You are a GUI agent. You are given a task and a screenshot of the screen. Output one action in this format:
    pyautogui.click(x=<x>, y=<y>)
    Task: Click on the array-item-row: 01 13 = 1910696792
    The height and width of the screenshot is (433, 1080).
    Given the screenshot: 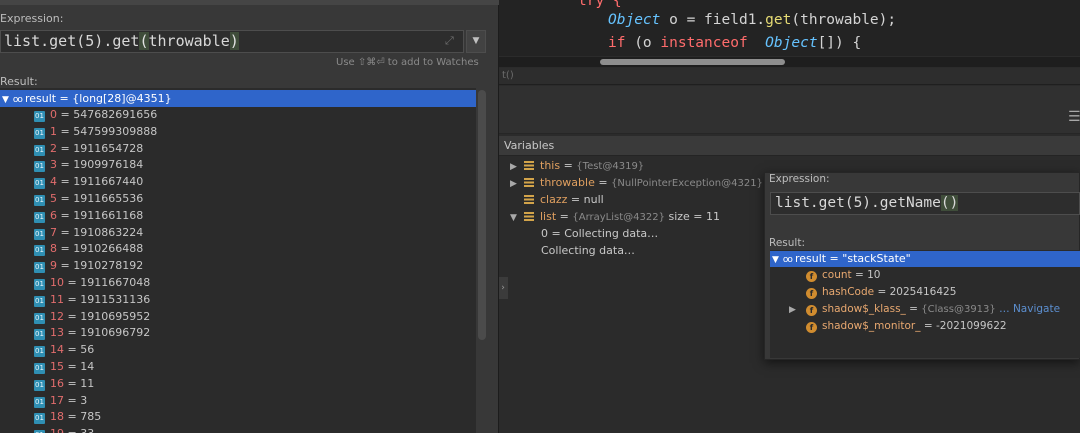 What is the action you would take?
    pyautogui.click(x=92, y=333)
    